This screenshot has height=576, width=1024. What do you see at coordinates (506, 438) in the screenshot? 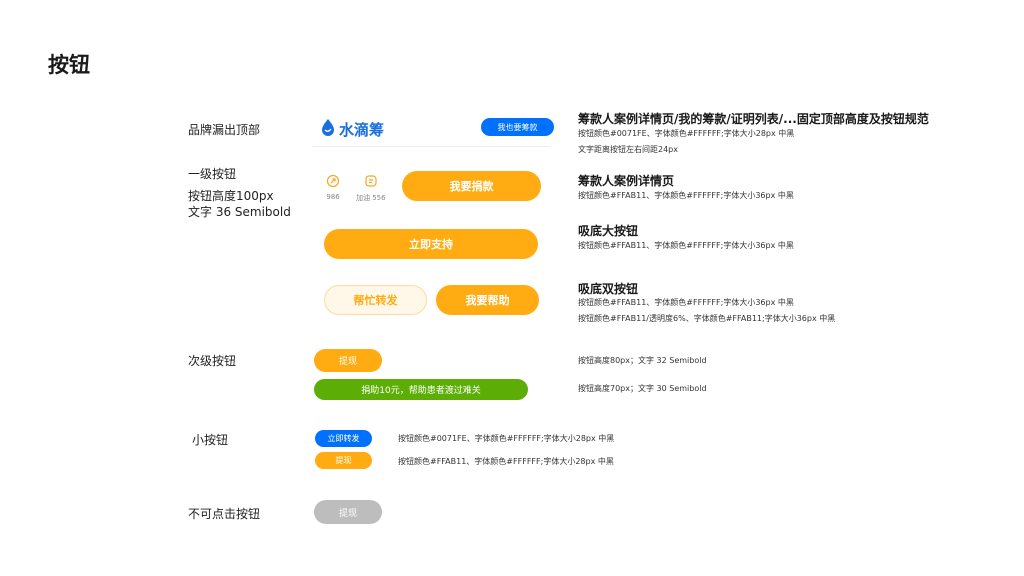
I see `desc-small-spec1: 按钮颜色#0071FE、字体颜色#FFFFFF;字体大小28px 中黑` at bounding box center [506, 438].